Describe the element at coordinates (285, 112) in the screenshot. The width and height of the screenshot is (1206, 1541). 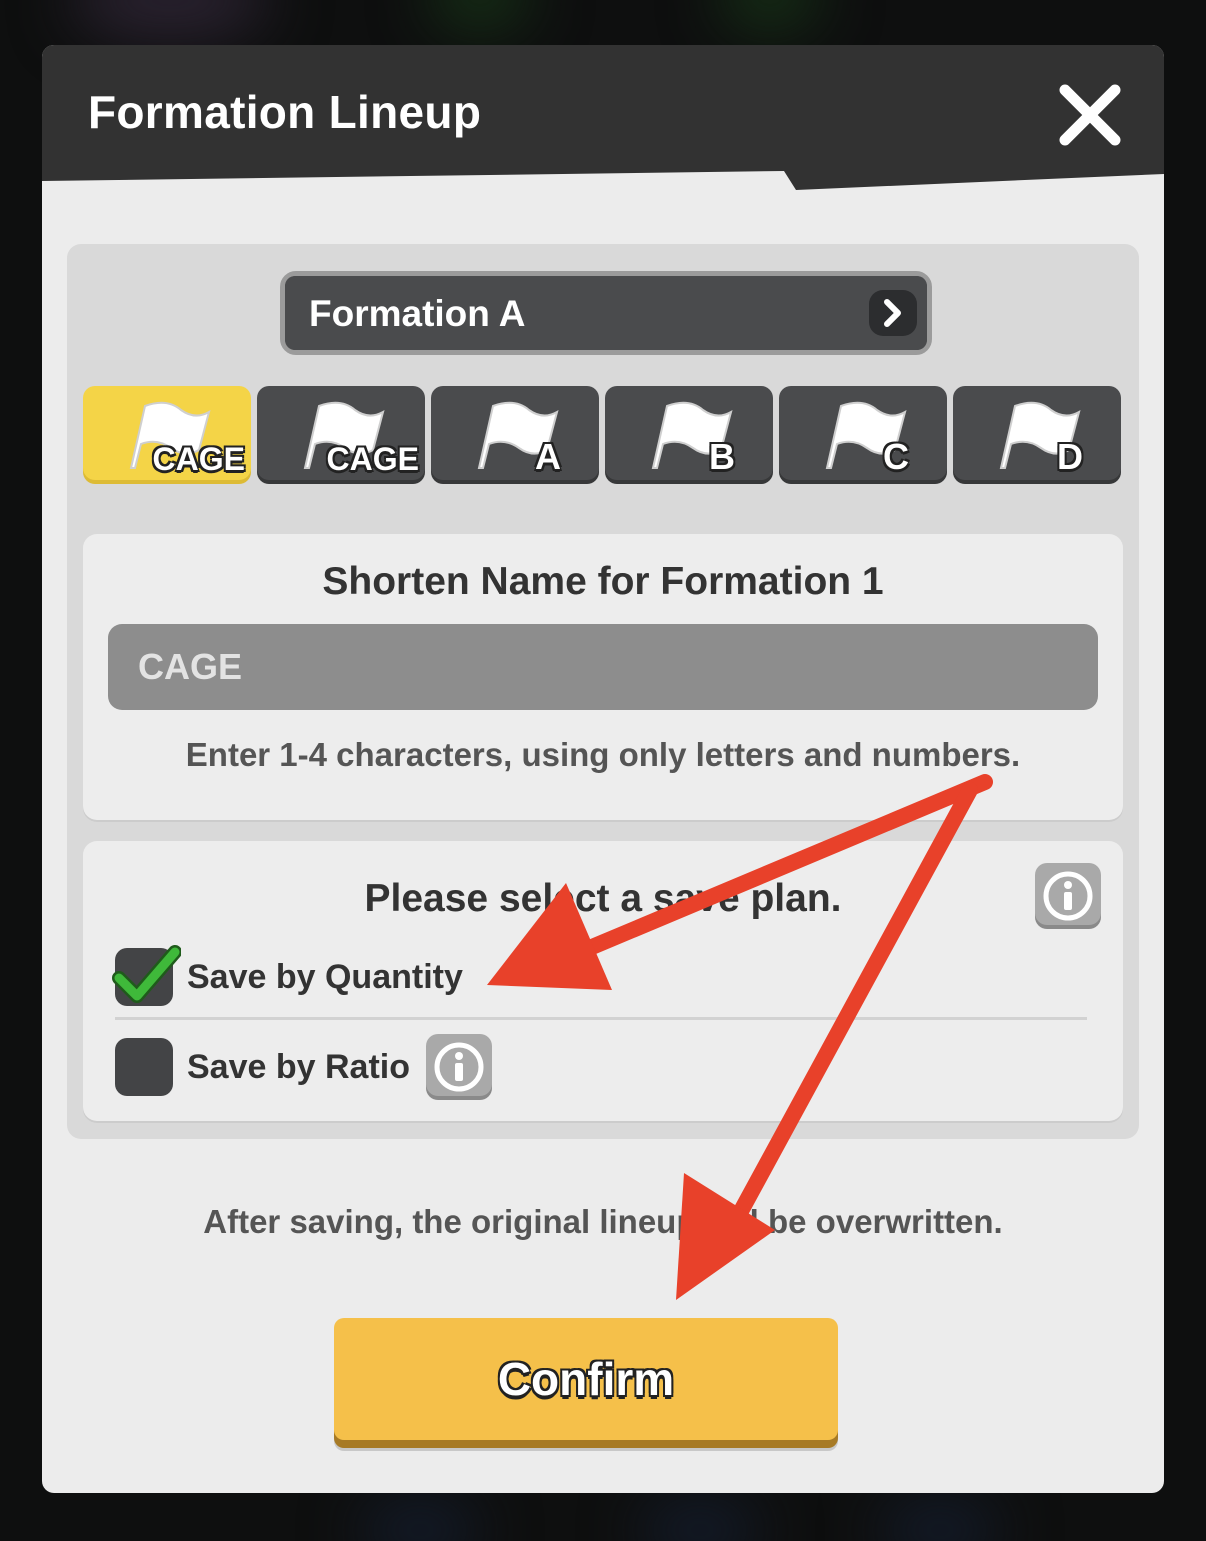
I see `dialog-title: Formation Lineup` at that location.